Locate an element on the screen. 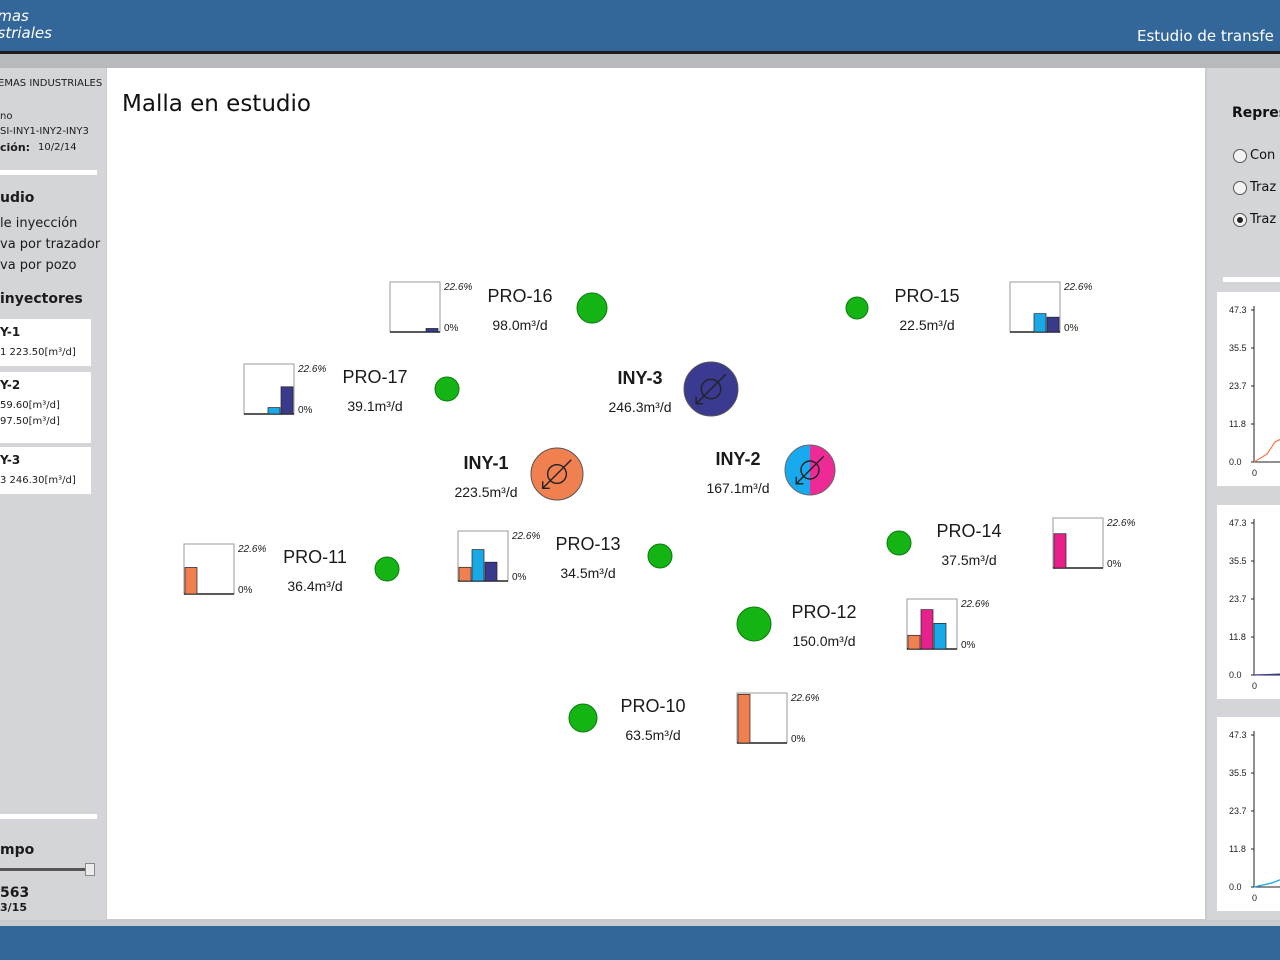  producer-name: PRO-10 is located at coordinates (652, 706).